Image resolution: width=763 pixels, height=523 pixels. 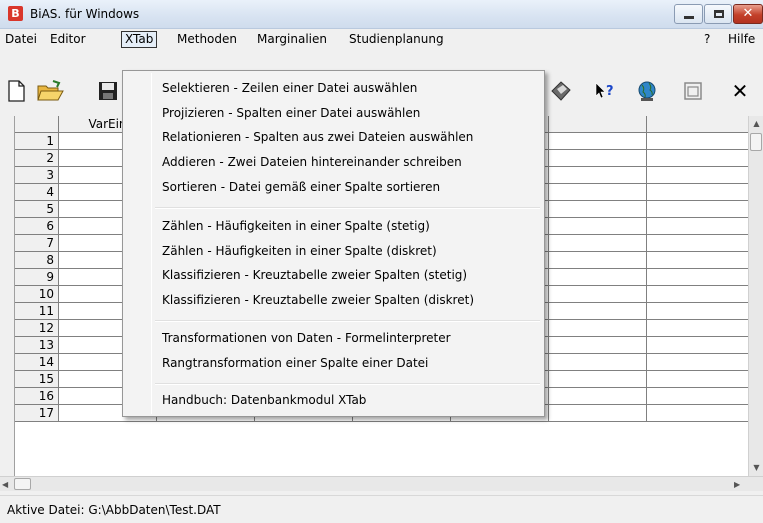 What do you see at coordinates (688, 14) in the screenshot?
I see `minimize-button` at bounding box center [688, 14].